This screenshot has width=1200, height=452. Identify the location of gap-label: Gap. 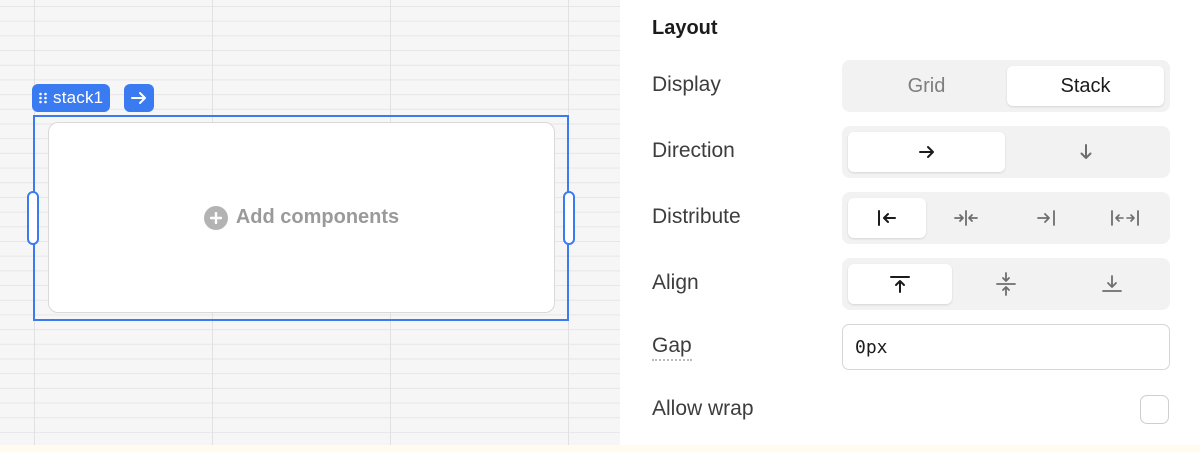
(672, 347).